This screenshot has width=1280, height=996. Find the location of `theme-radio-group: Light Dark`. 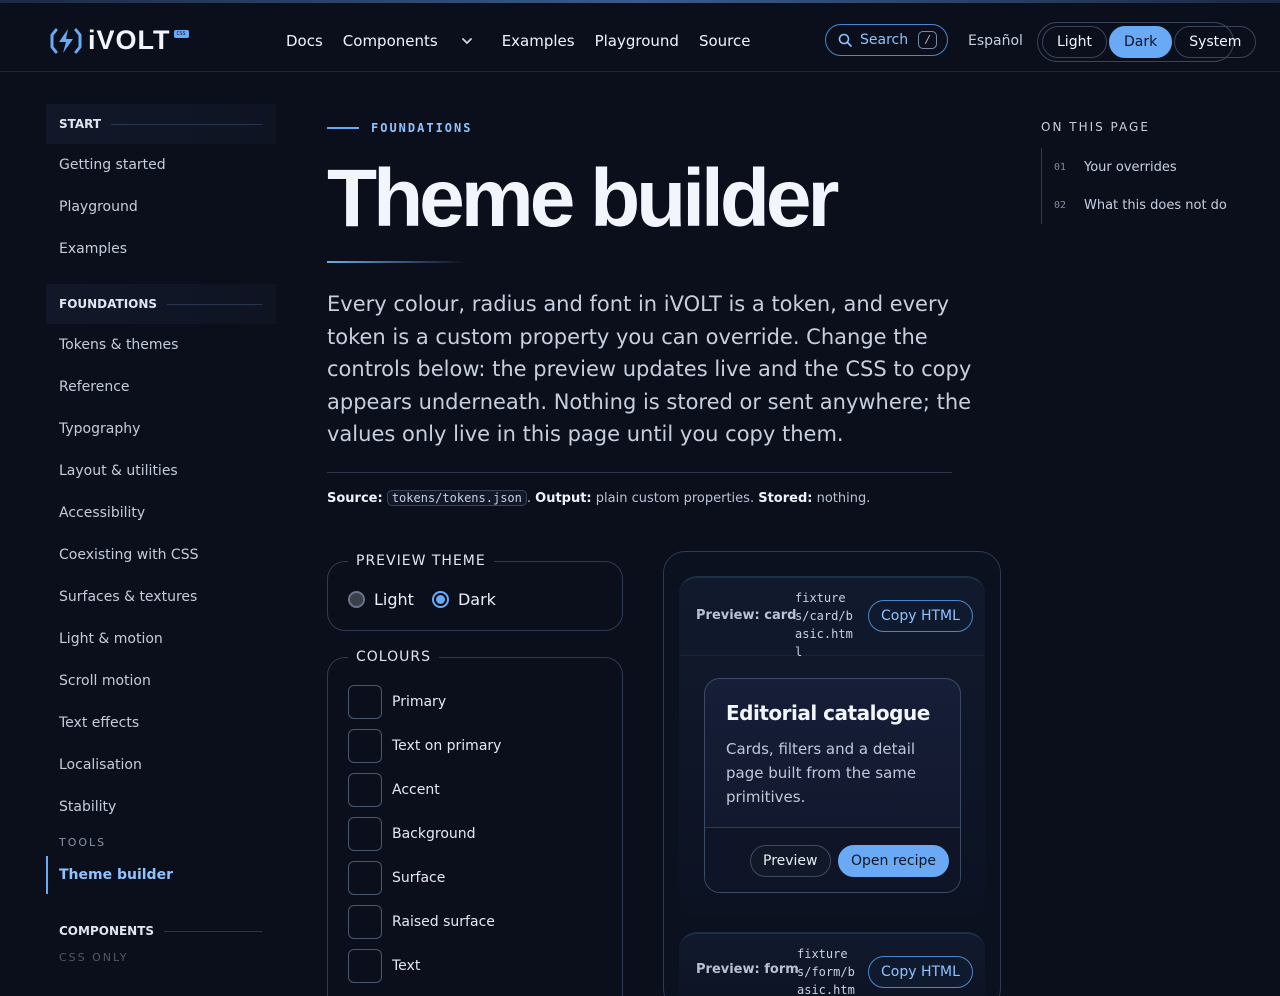

theme-radio-group: Light Dark is located at coordinates (431, 599).